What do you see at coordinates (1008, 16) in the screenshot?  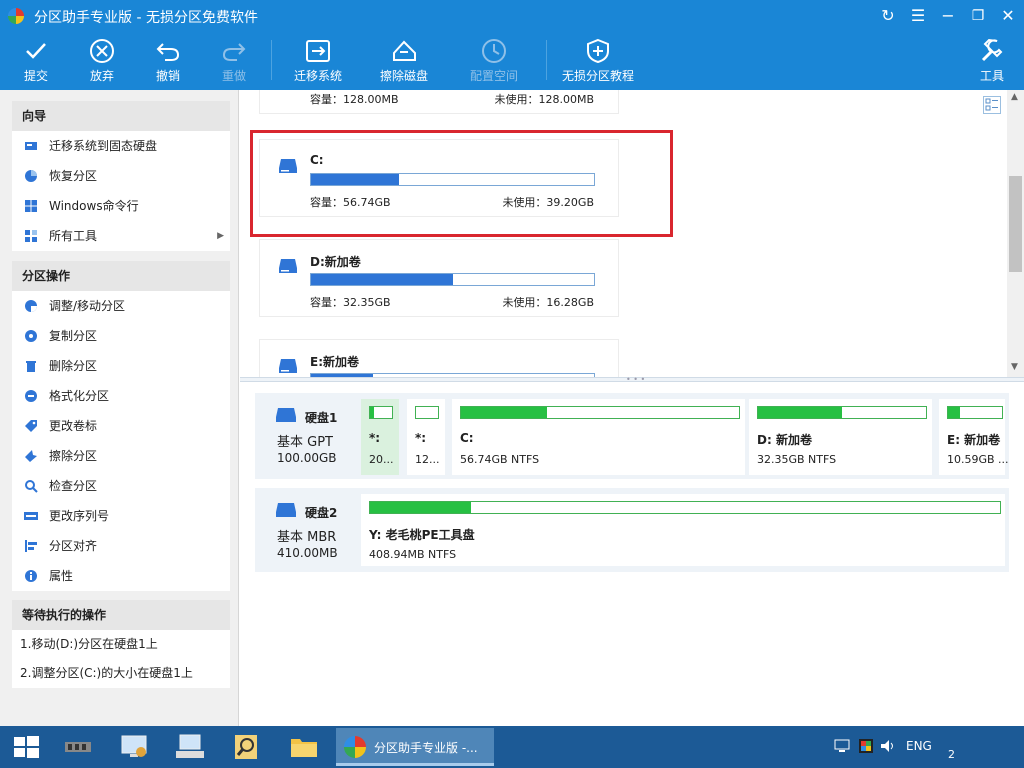 I see `close-button: ✕` at bounding box center [1008, 16].